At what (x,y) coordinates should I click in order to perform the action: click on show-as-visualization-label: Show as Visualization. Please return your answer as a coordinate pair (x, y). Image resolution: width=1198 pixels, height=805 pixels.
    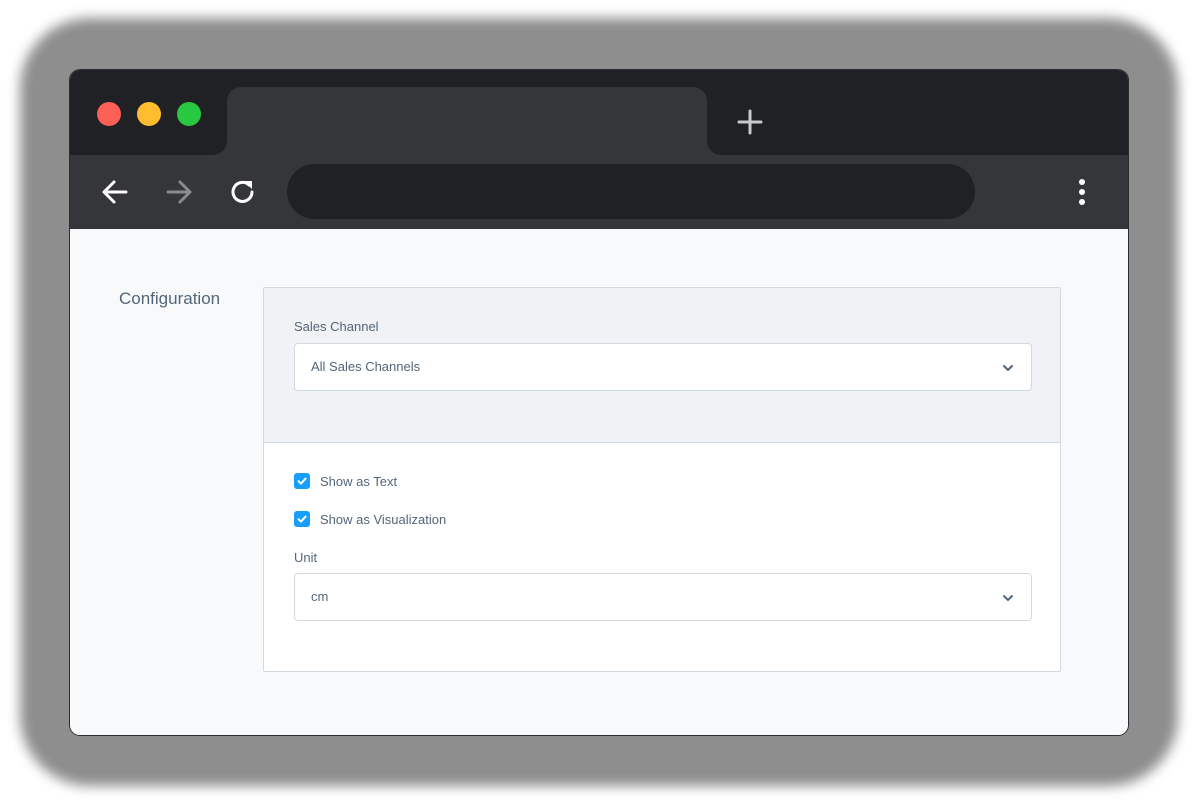
    Looking at the image, I should click on (383, 519).